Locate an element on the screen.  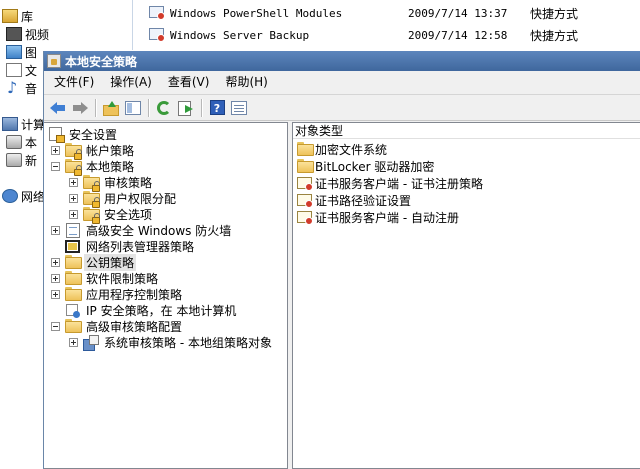
menu-help: 帮助(H) is located at coordinates (246, 82).